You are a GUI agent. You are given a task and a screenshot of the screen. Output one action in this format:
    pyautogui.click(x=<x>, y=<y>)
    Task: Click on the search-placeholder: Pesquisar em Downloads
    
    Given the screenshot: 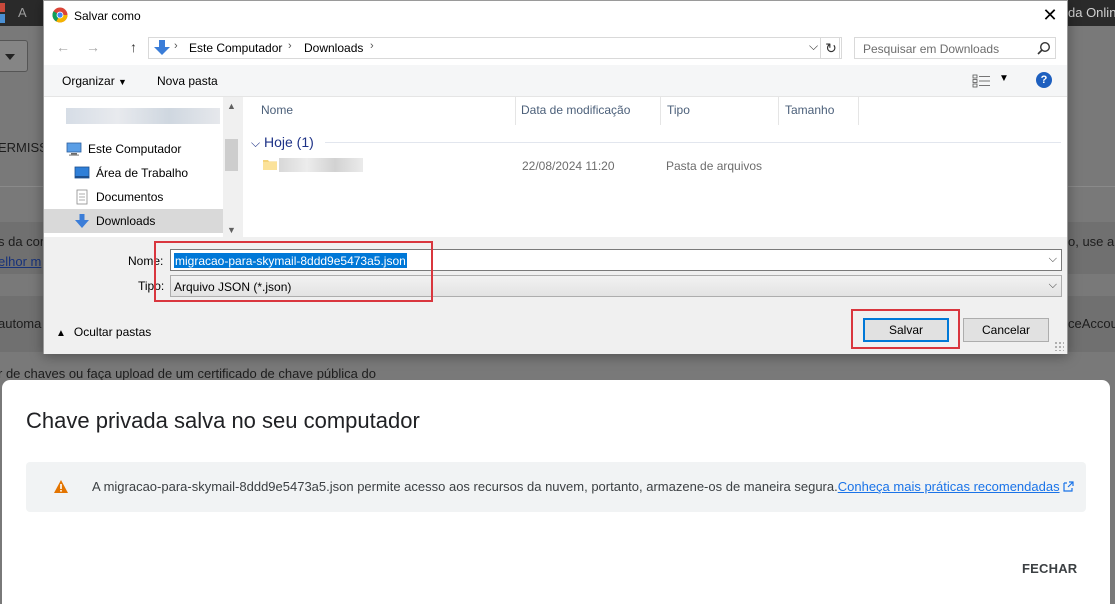 What is the action you would take?
    pyautogui.click(x=931, y=49)
    